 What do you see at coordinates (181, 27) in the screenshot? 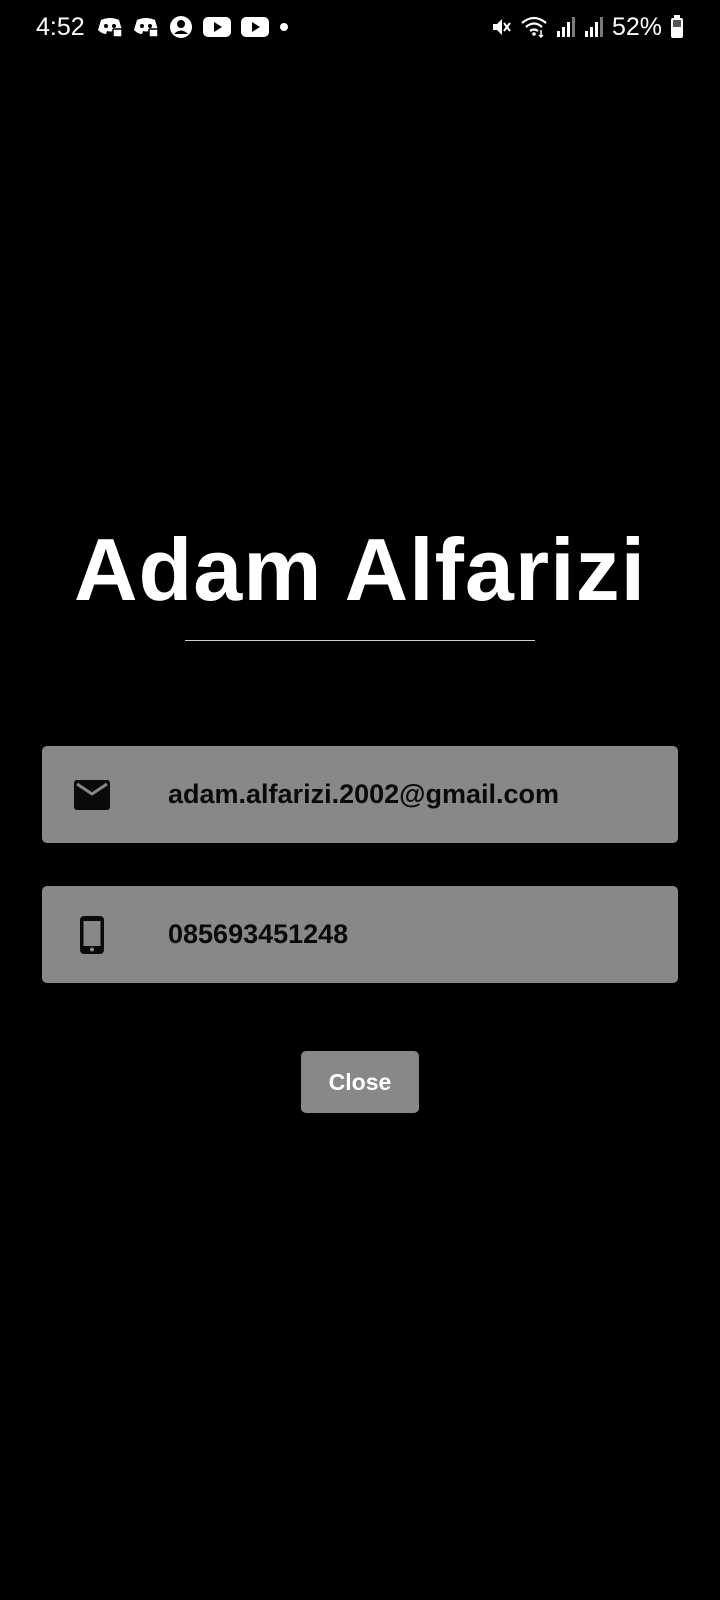
I see `account-circle-icon` at bounding box center [181, 27].